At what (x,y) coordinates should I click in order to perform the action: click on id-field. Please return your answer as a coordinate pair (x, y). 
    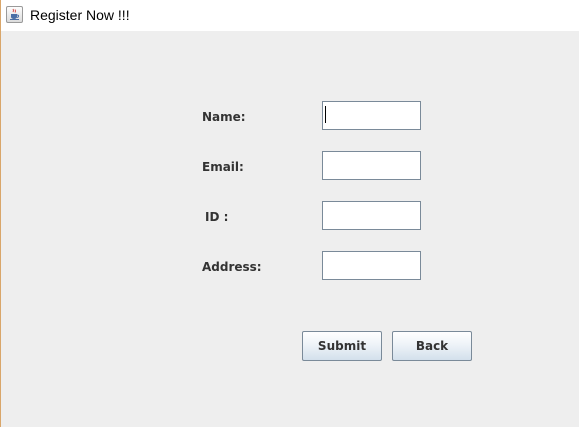
    Looking at the image, I should click on (371, 215).